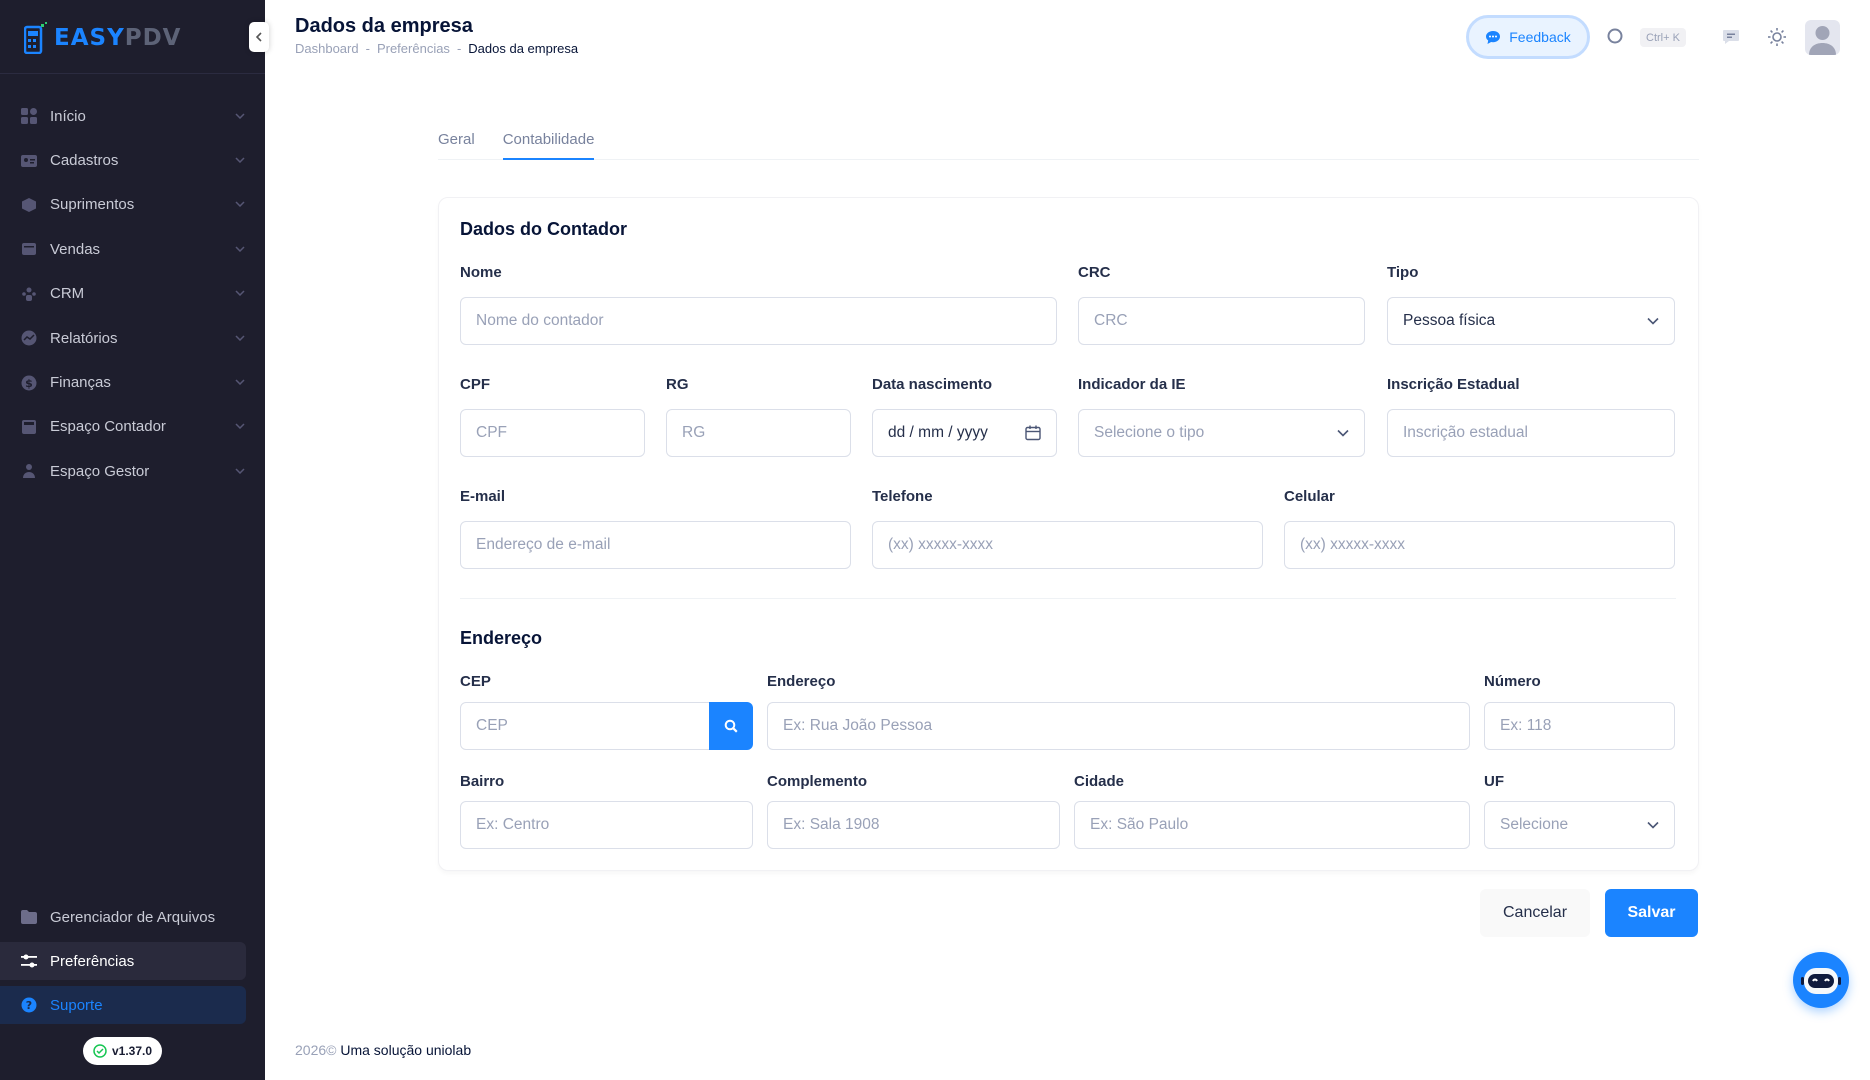  I want to click on indicador-ie-select: Selecione o tipo, so click(1221, 433).